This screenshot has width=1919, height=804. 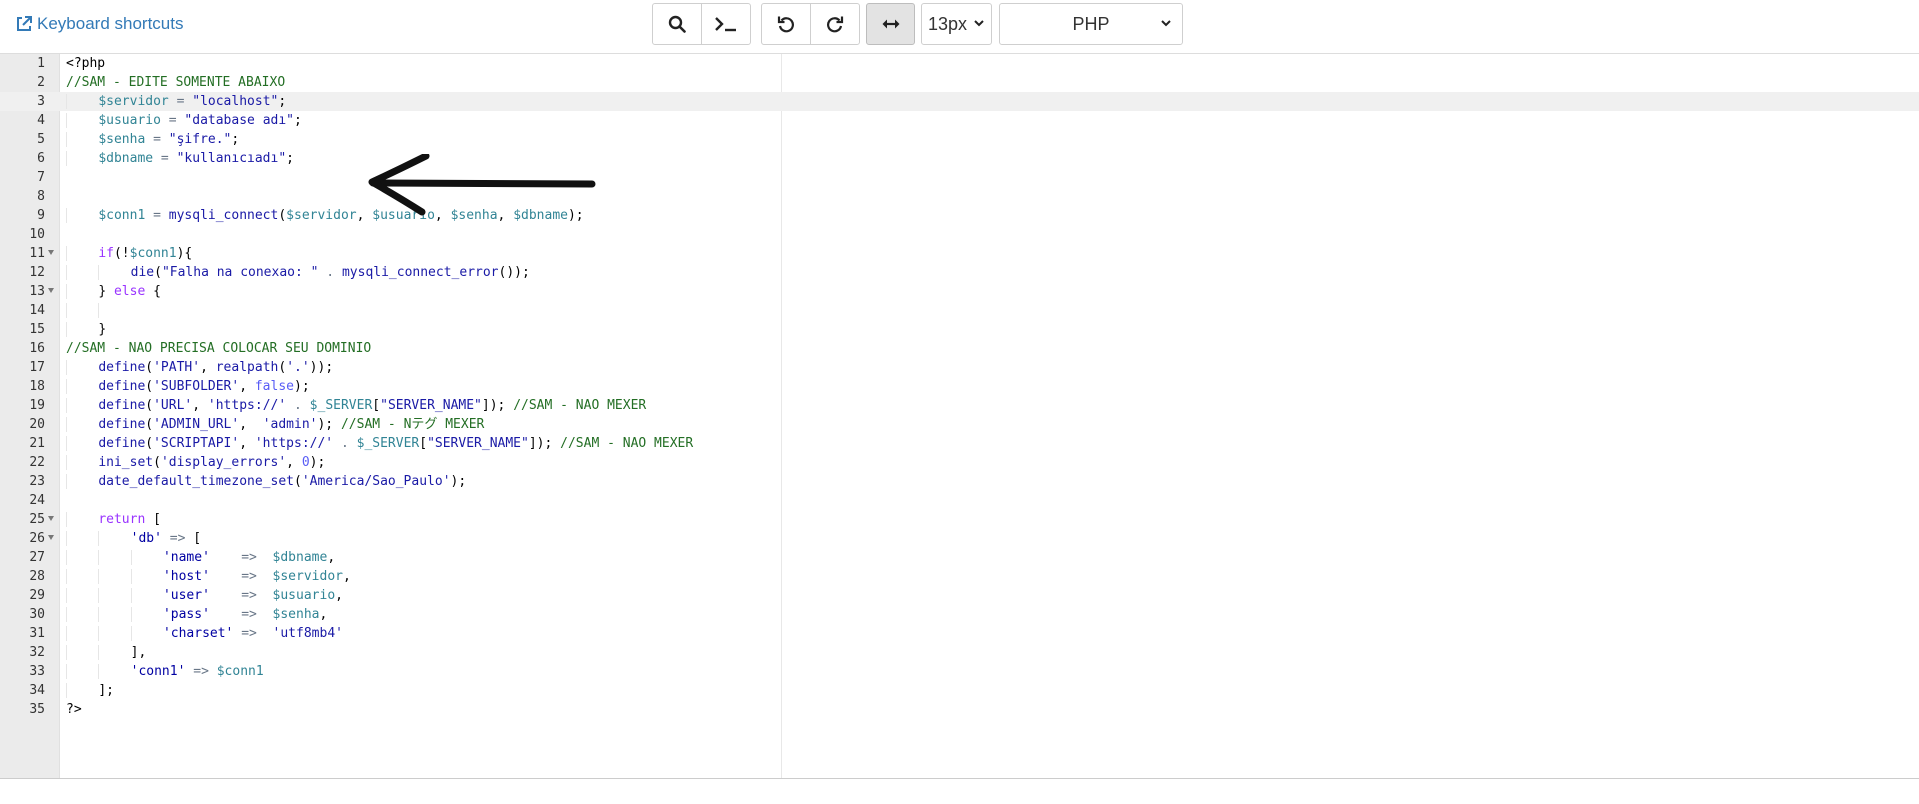 I want to click on code-line: 17 define('PATH', realpath('.'));, so click(x=959, y=367).